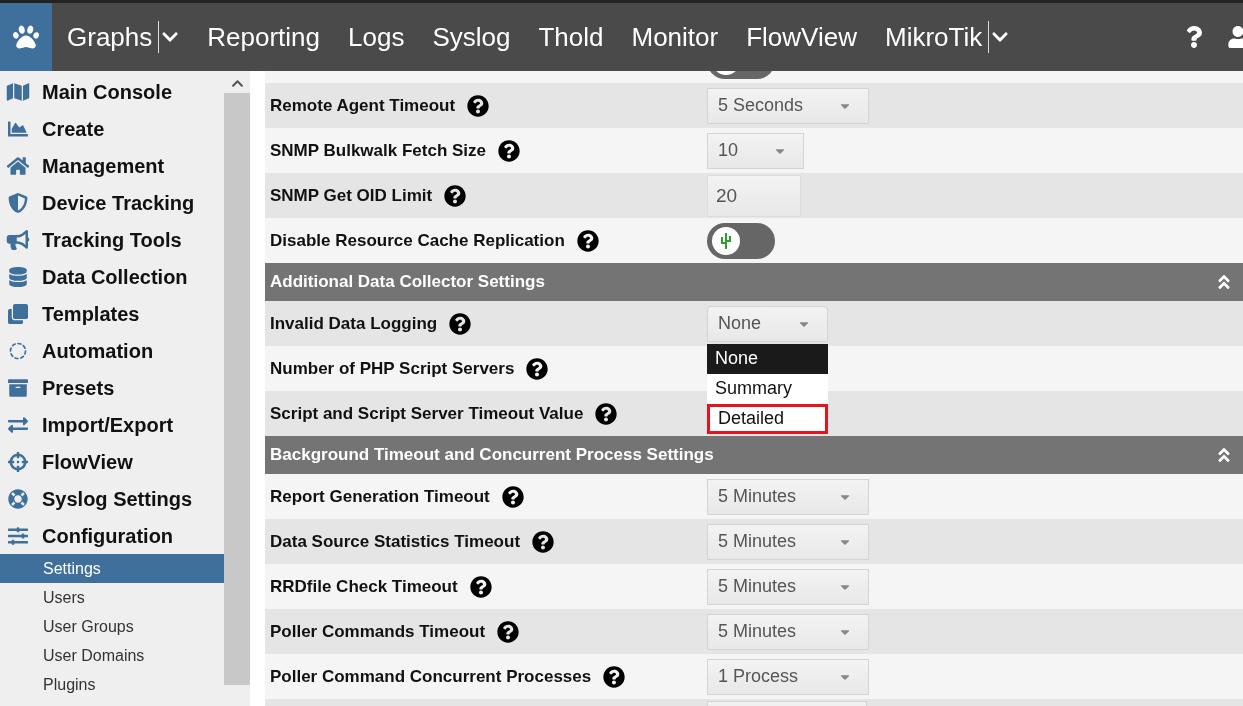 The image size is (1243, 706). What do you see at coordinates (767, 358) in the screenshot?
I see `dropdown-option: None` at bounding box center [767, 358].